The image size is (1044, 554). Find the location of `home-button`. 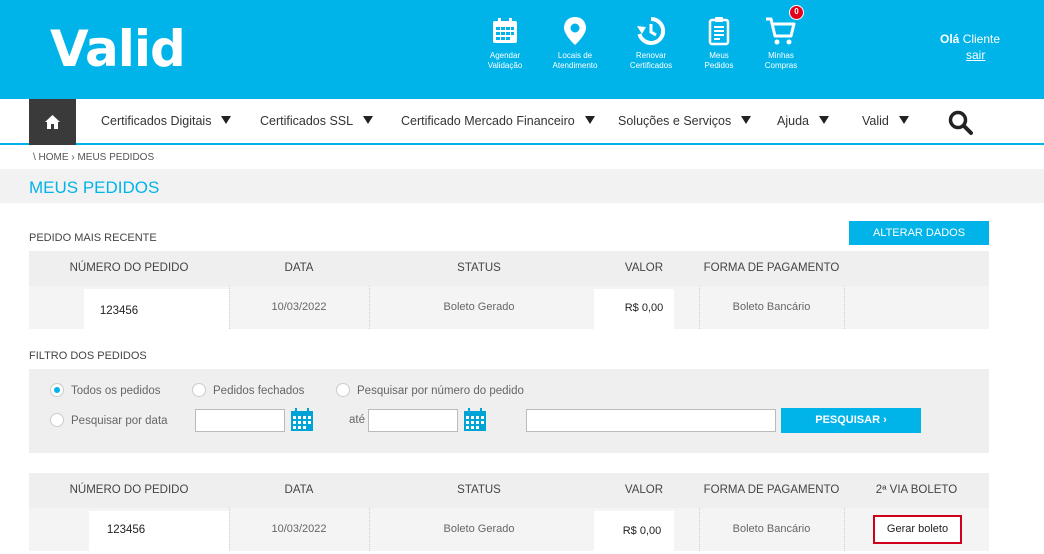

home-button is located at coordinates (52, 122).